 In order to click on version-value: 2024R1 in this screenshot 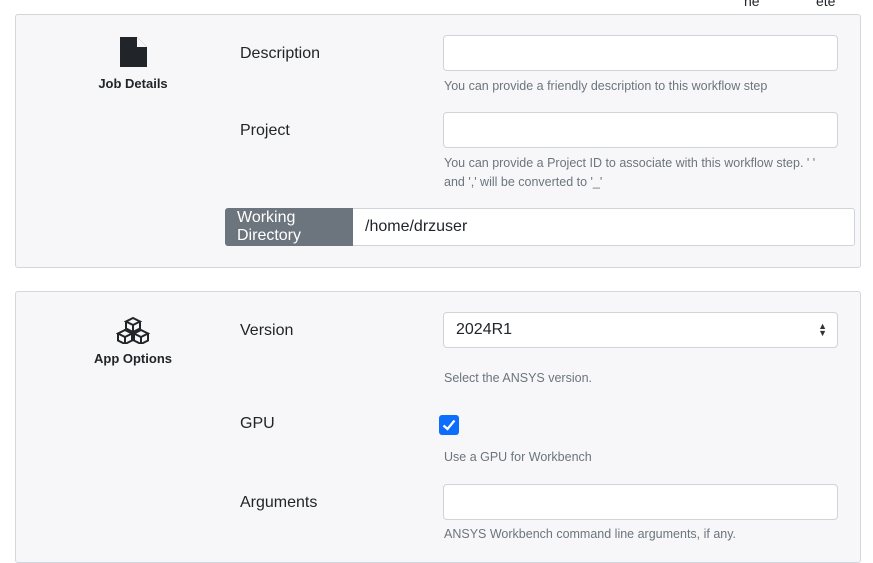, I will do `click(484, 329)`.